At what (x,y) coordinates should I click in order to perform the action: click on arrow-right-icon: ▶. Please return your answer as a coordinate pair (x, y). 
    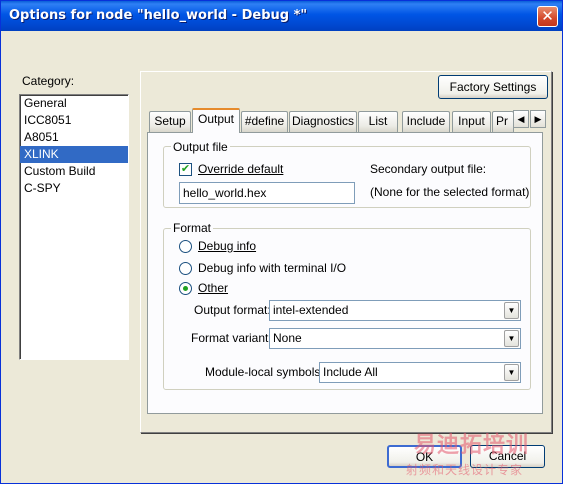
    Looking at the image, I should click on (538, 119).